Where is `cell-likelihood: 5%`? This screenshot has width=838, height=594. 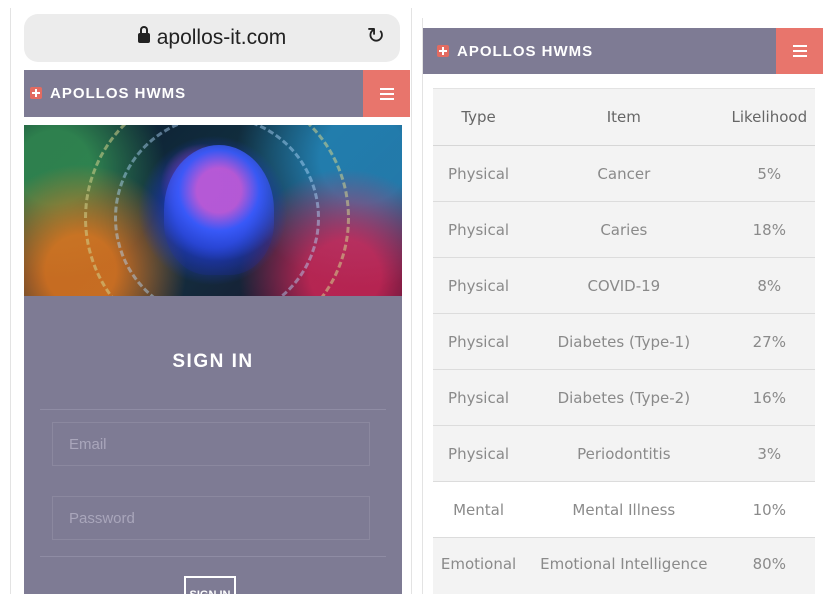 cell-likelihood: 5% is located at coordinates (769, 173).